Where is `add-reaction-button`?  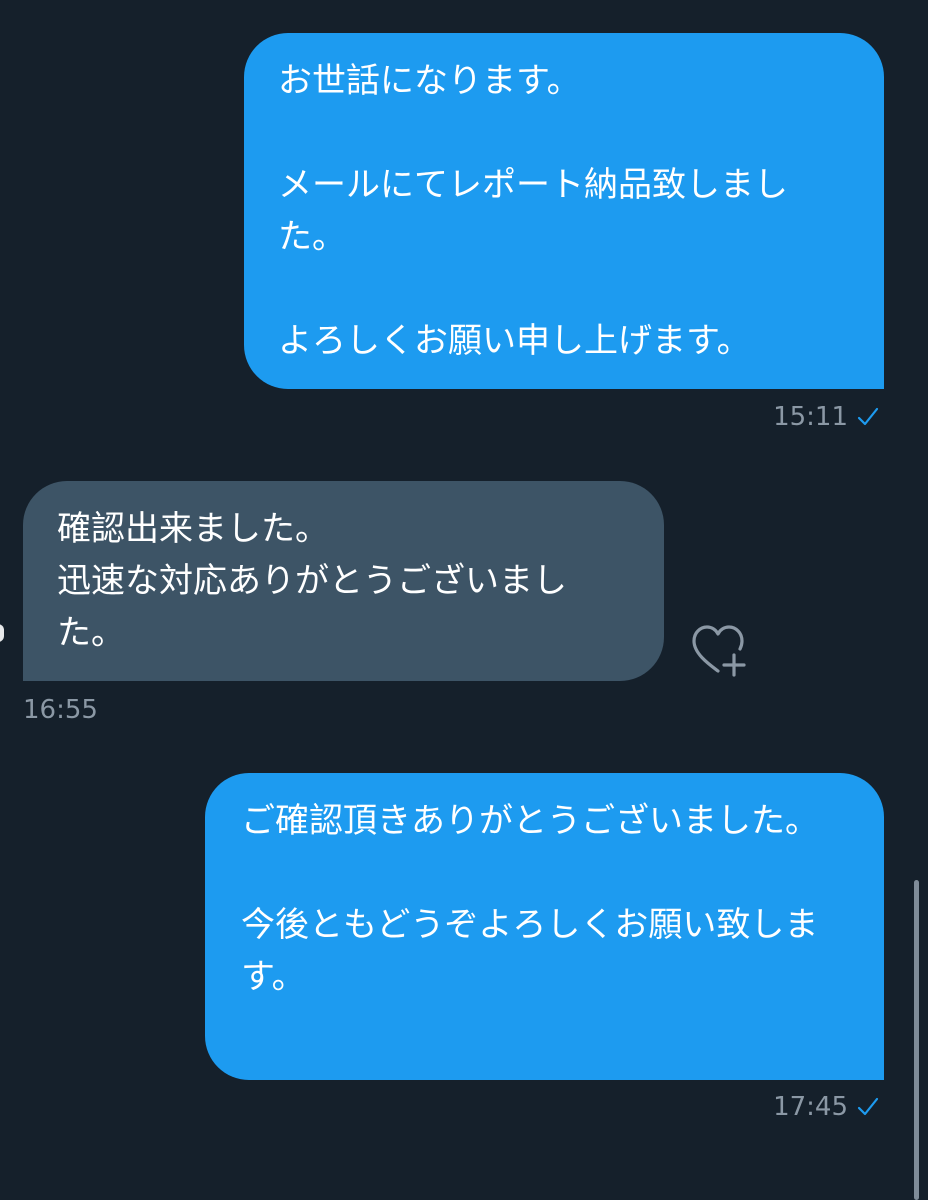
add-reaction-button is located at coordinates (720, 650).